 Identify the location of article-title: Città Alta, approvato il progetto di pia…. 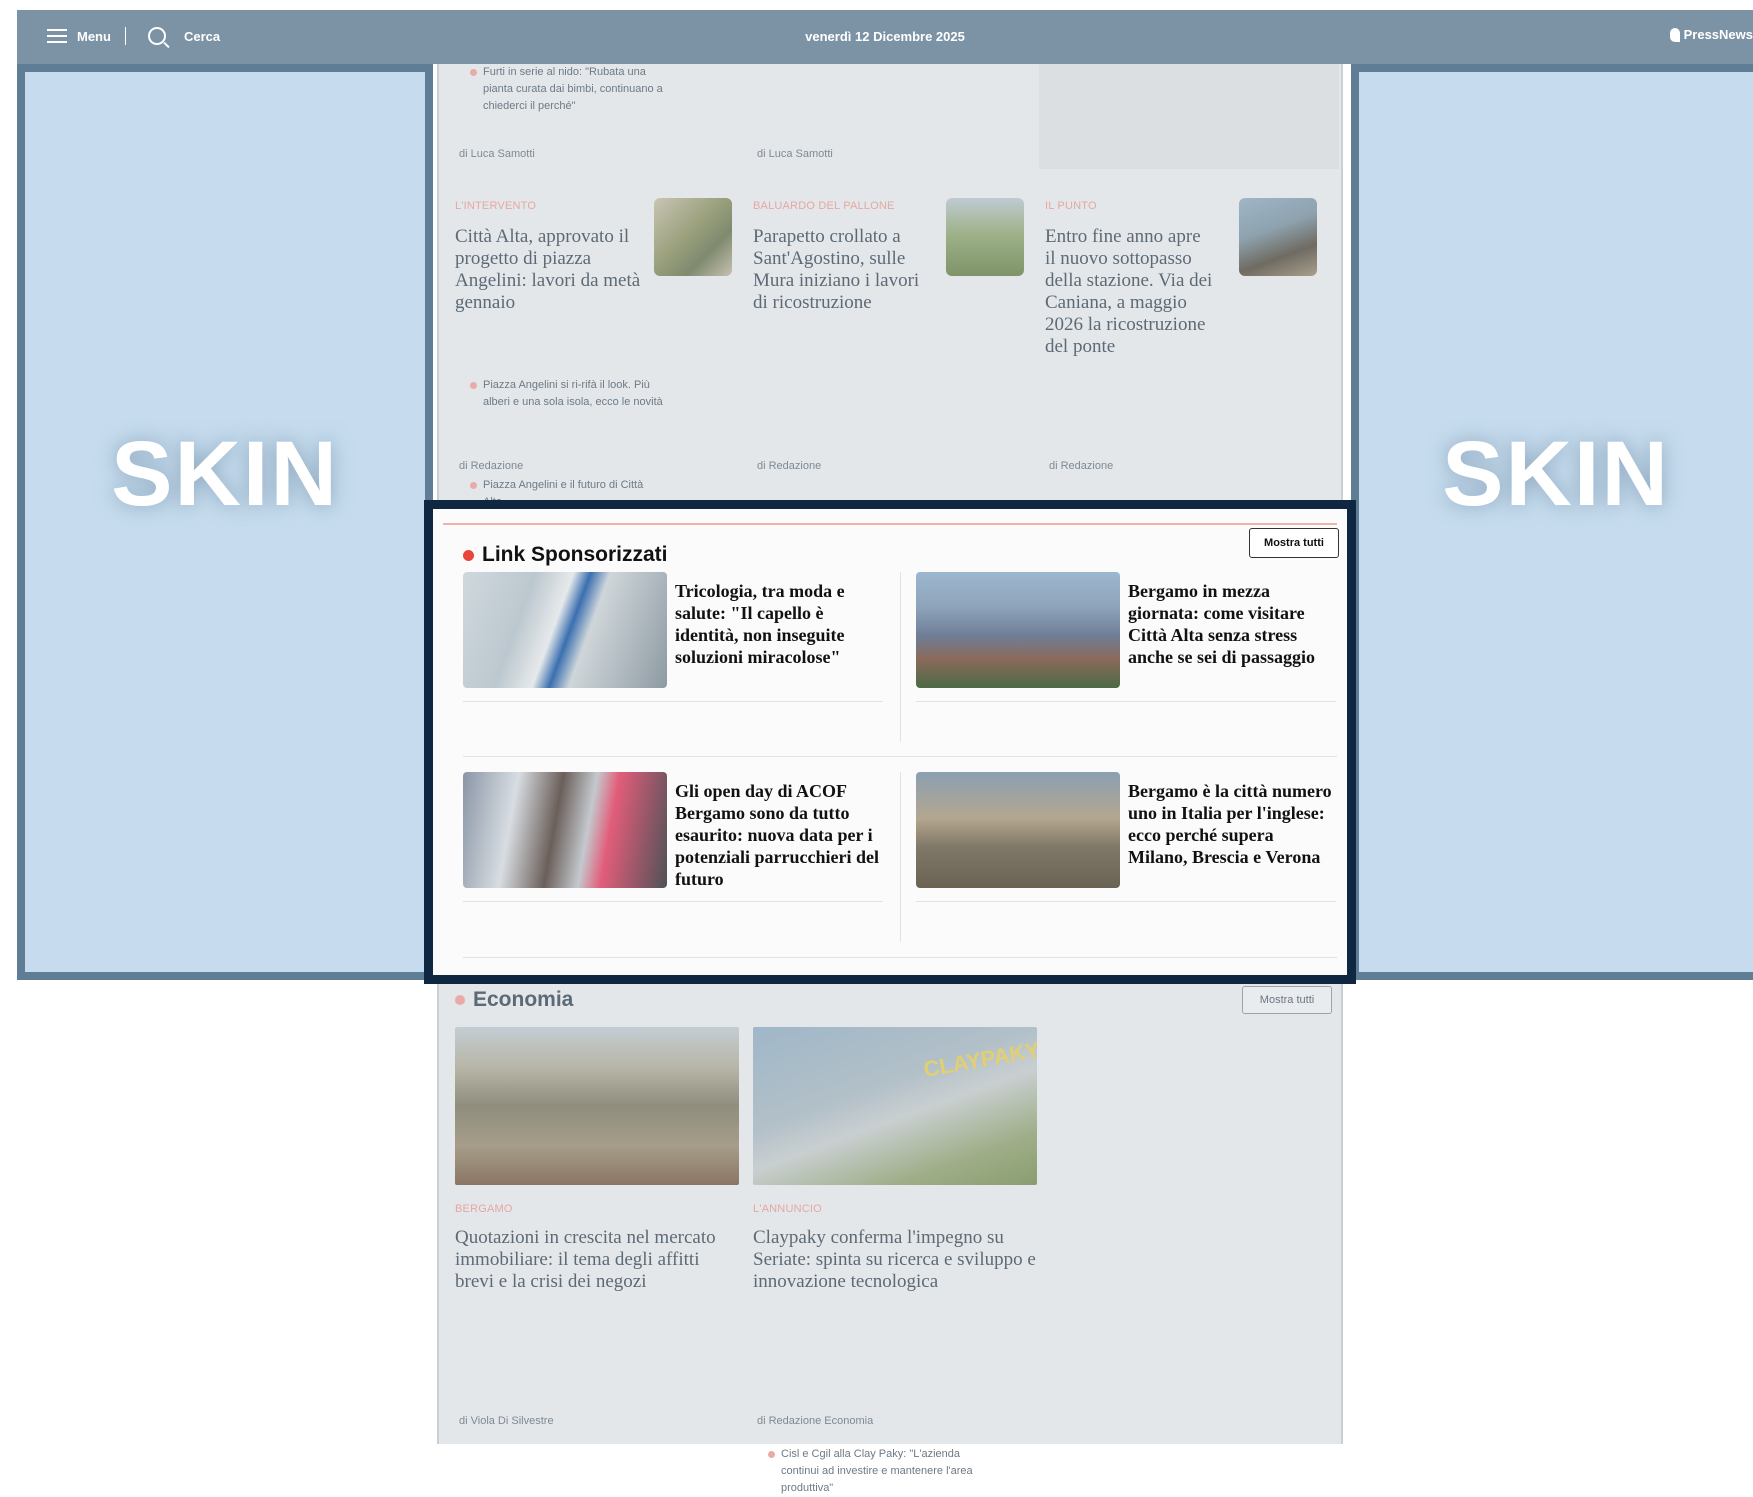
(548, 270).